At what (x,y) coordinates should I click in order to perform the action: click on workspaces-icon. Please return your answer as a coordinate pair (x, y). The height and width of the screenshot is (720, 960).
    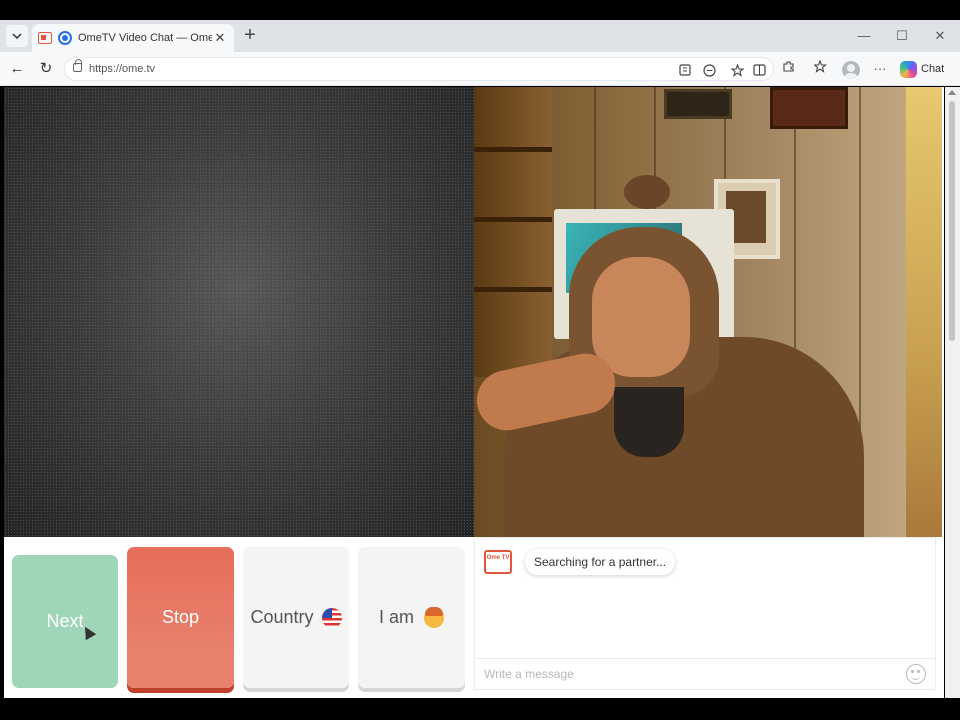
    Looking at the image, I should click on (45, 38).